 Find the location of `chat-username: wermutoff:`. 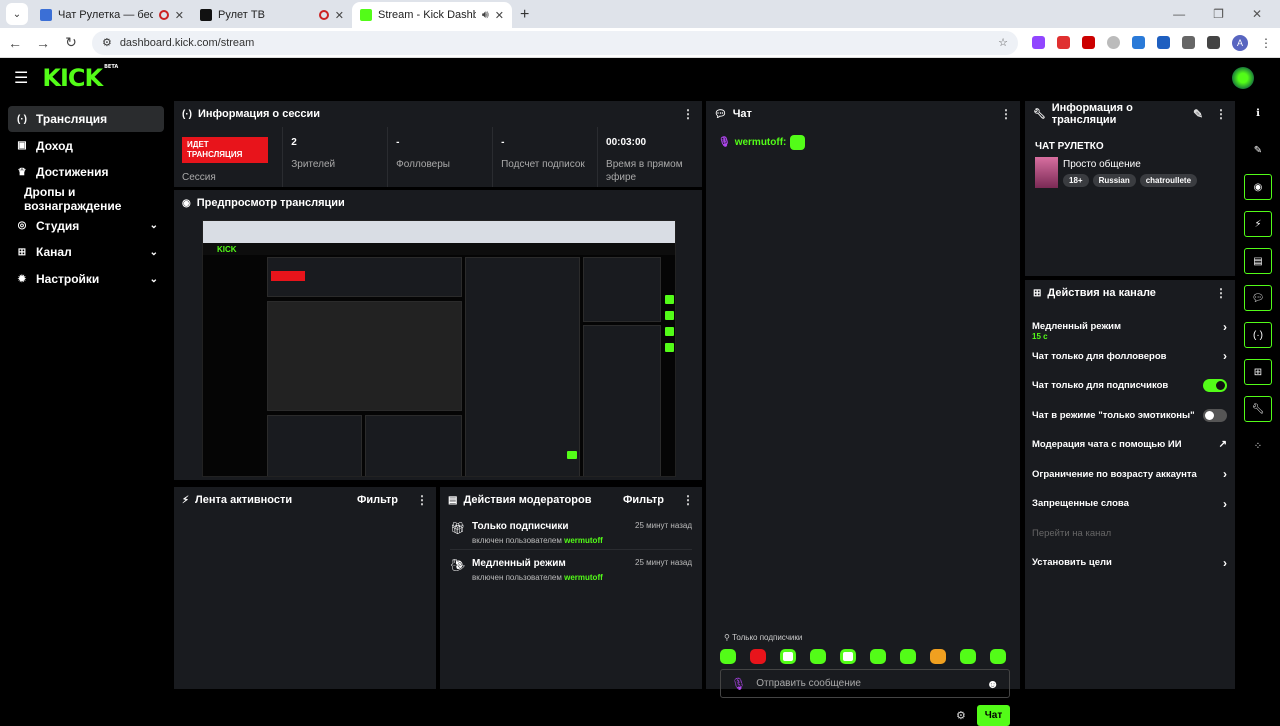

chat-username: wermutoff: is located at coordinates (761, 142).